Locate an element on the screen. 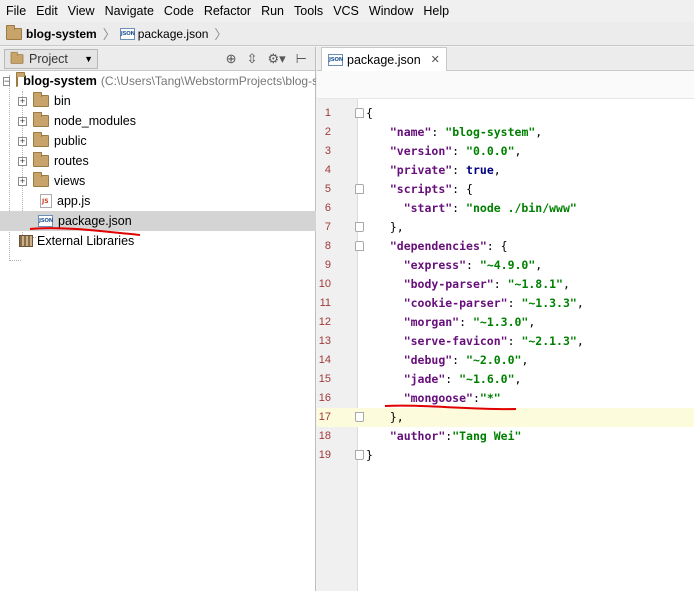  menu-view: View is located at coordinates (82, 11).